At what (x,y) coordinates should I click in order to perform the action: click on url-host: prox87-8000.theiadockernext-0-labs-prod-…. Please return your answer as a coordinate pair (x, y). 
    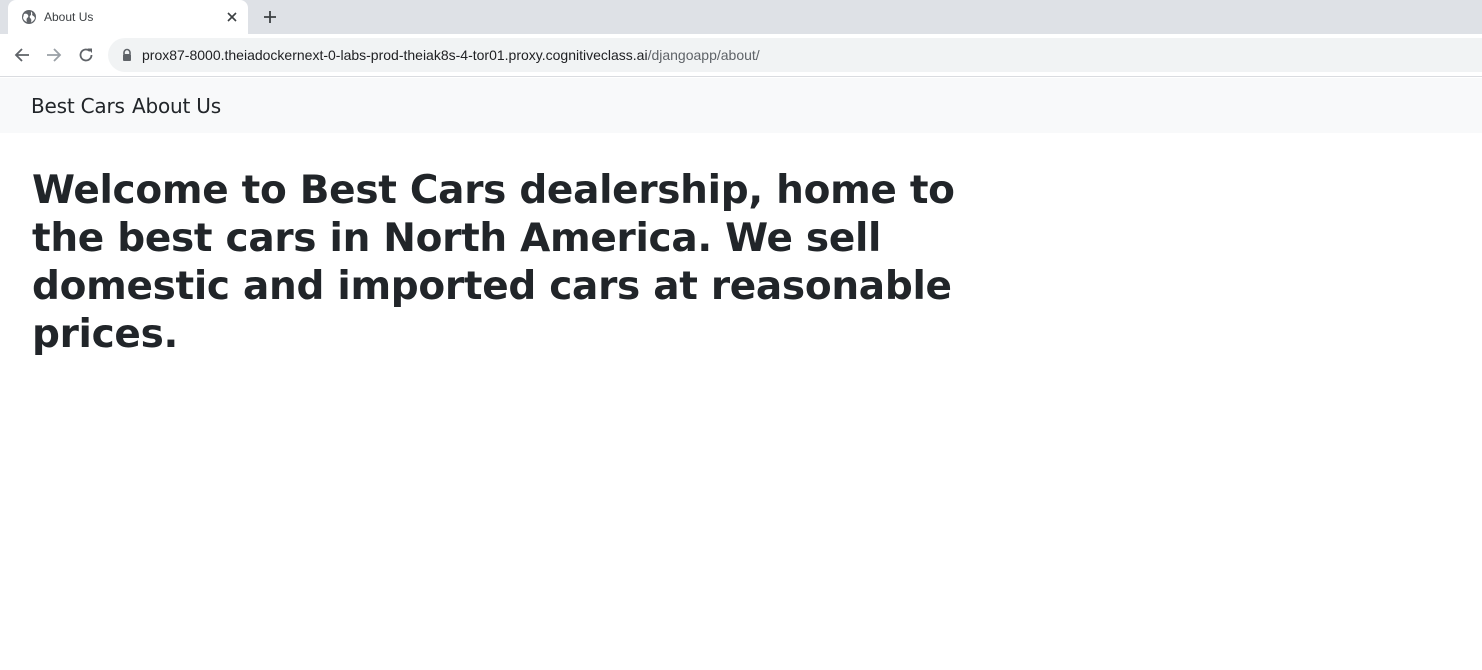
    Looking at the image, I should click on (395, 55).